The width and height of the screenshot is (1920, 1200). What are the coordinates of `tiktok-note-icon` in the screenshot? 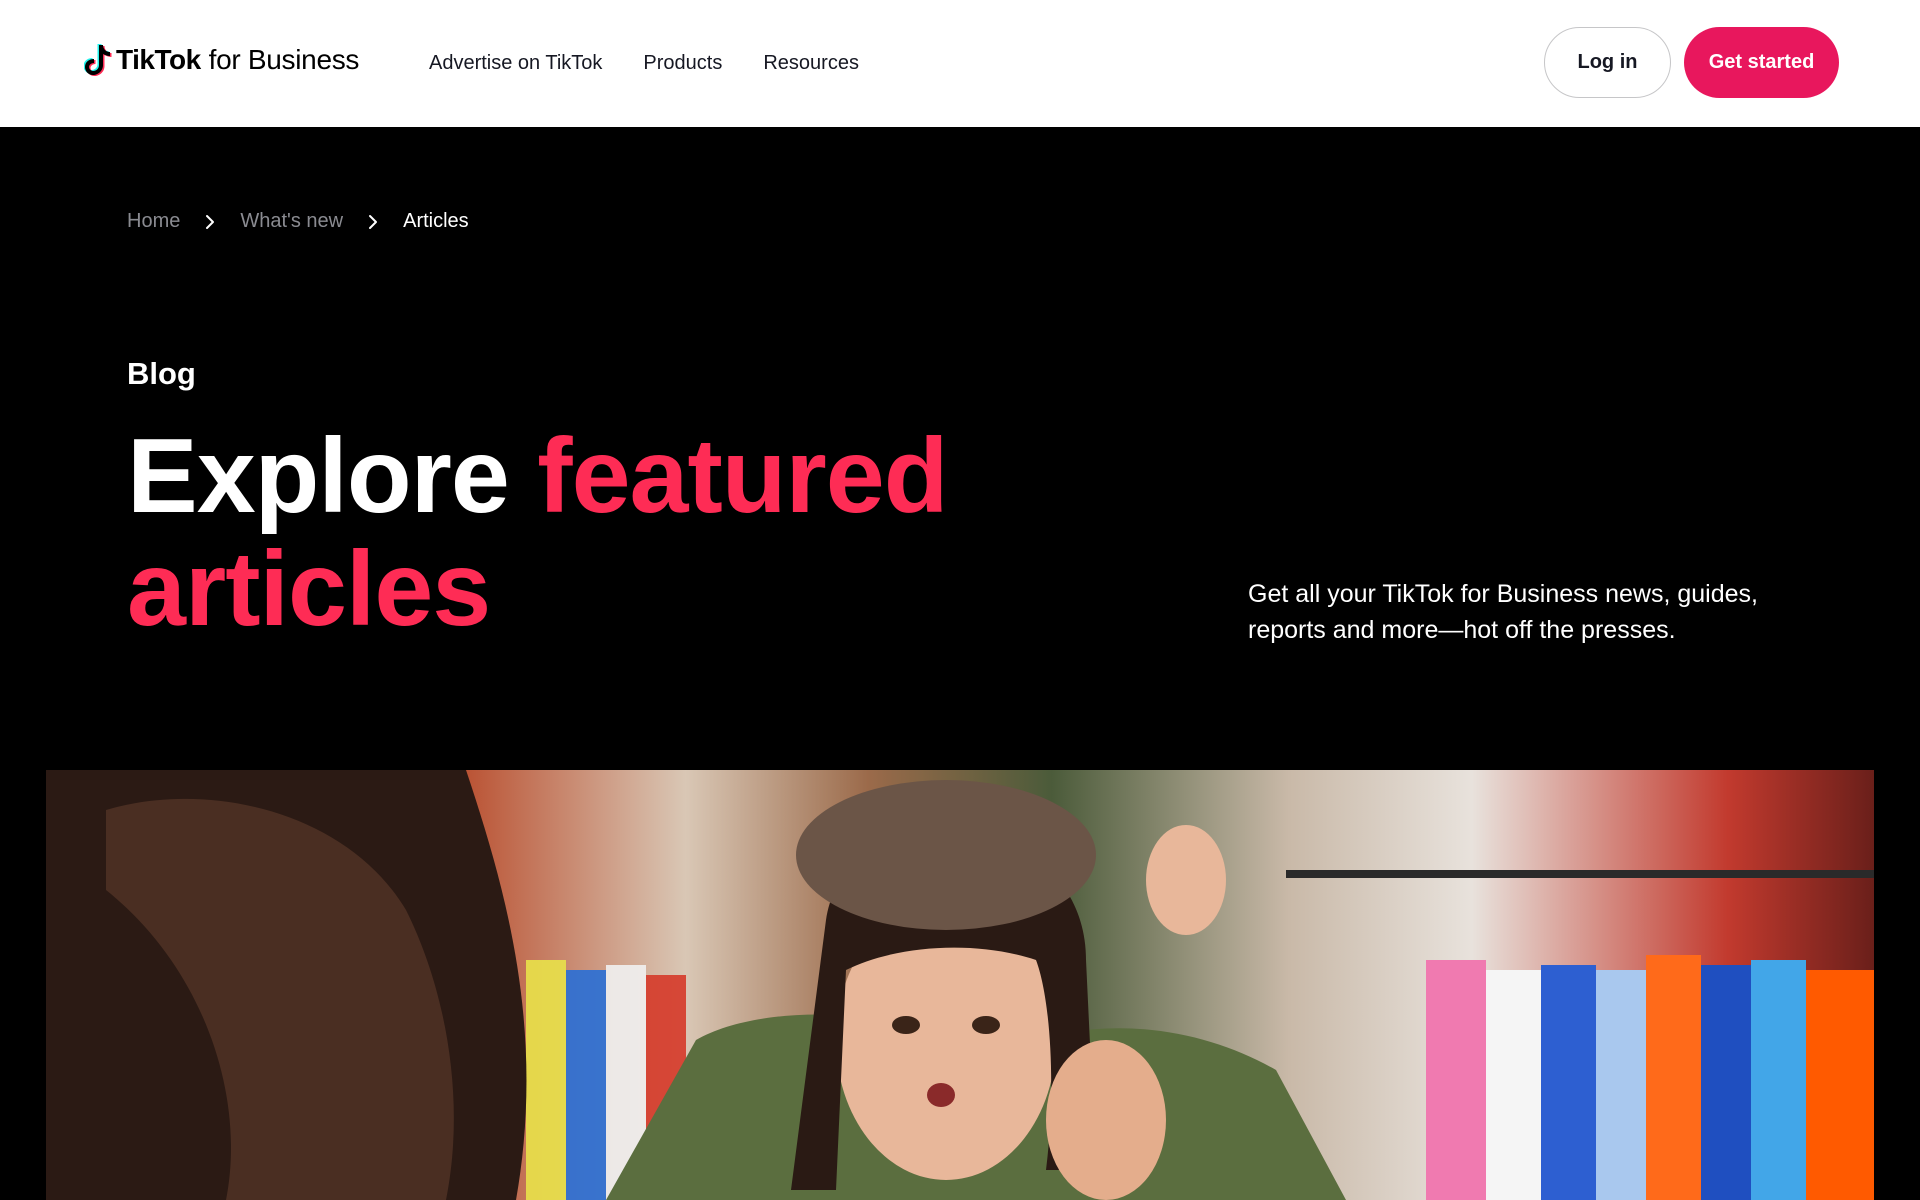 It's located at (98, 60).